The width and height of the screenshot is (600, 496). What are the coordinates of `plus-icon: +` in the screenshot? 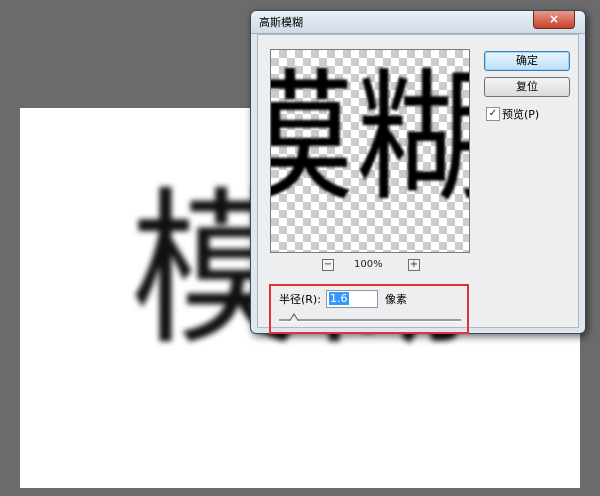 It's located at (414, 264).